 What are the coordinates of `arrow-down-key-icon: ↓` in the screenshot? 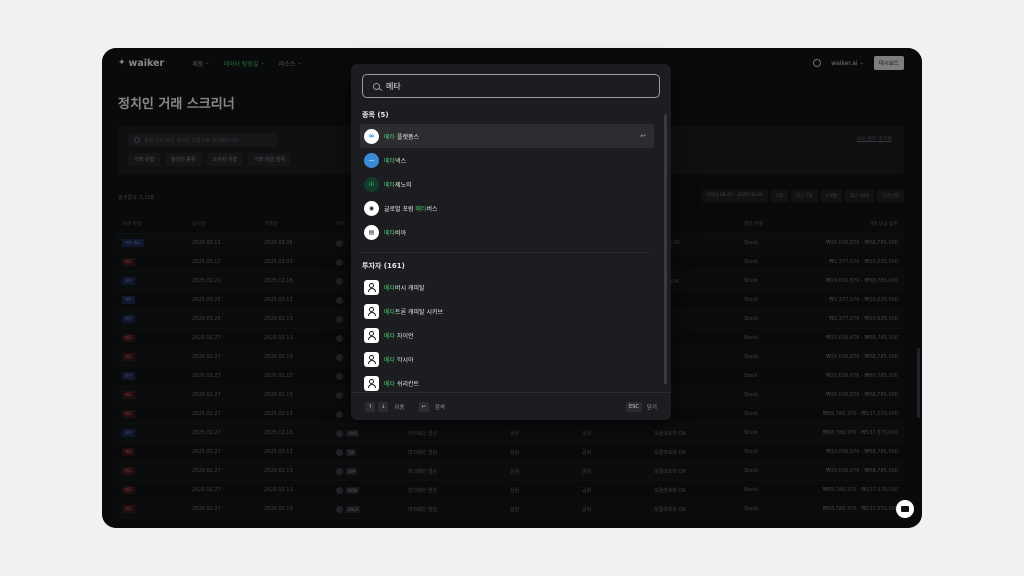 It's located at (383, 406).